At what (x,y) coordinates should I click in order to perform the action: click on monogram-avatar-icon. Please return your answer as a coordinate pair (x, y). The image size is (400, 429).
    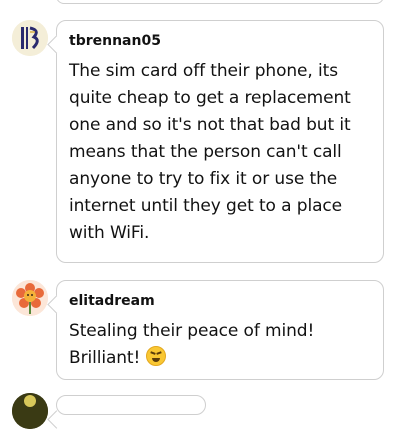
    Looking at the image, I should click on (30, 38).